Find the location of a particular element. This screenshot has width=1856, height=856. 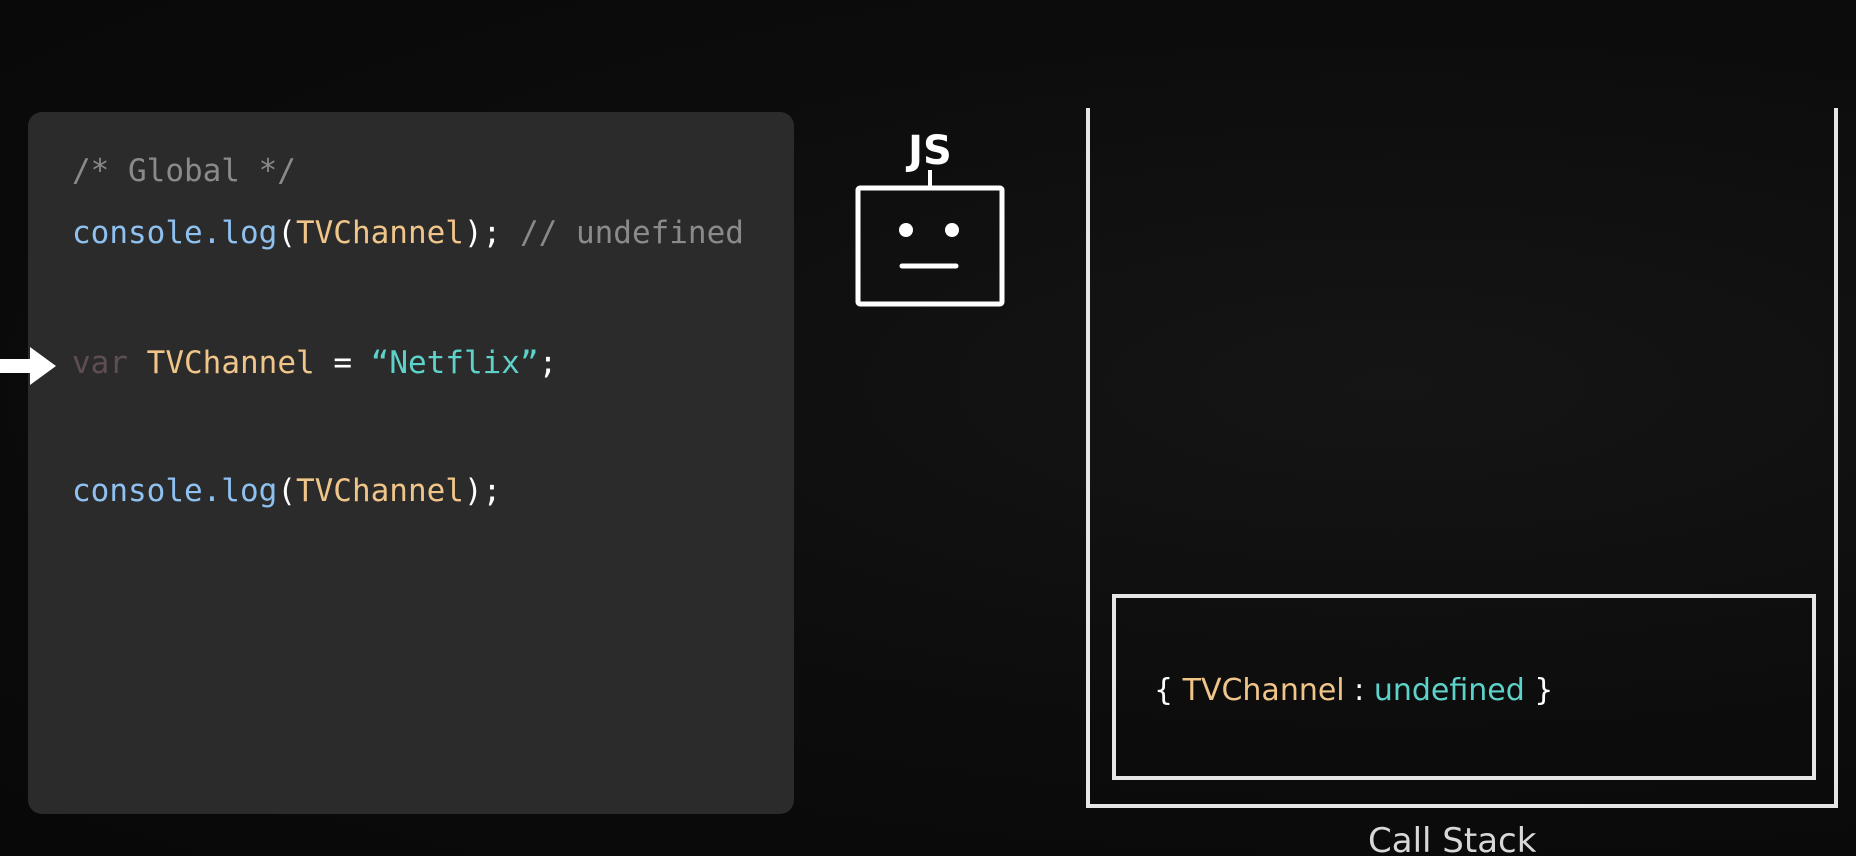

semicolon: ; is located at coordinates (548, 363).